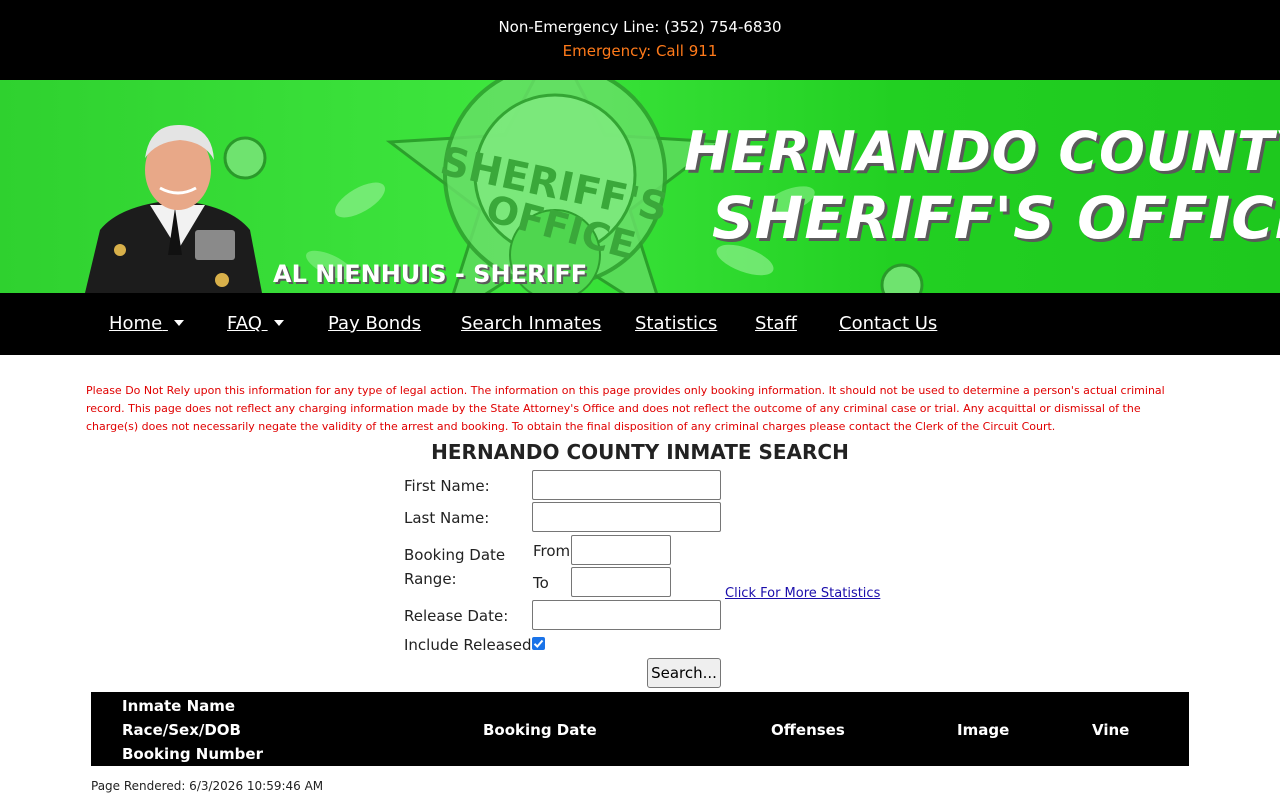  What do you see at coordinates (626, 615) in the screenshot?
I see `release-date-input` at bounding box center [626, 615].